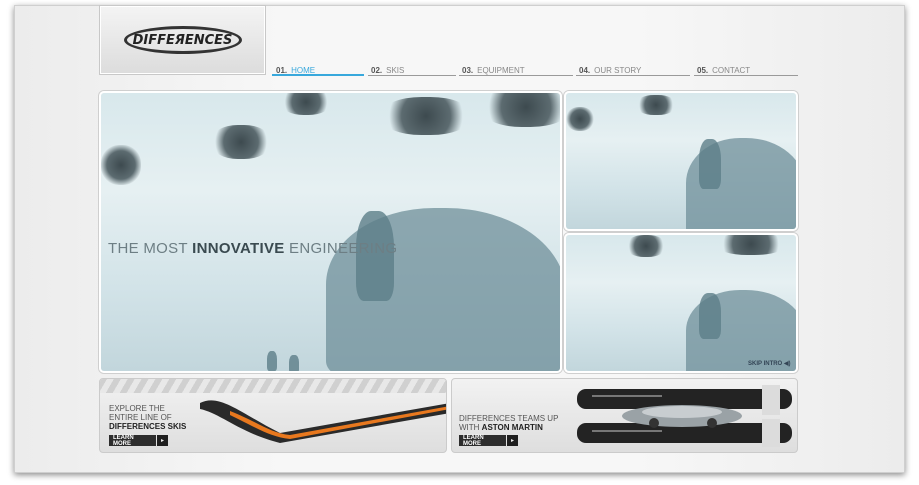  Describe the element at coordinates (295, 72) in the screenshot. I see `nav-item-home: 01. HOME` at that location.